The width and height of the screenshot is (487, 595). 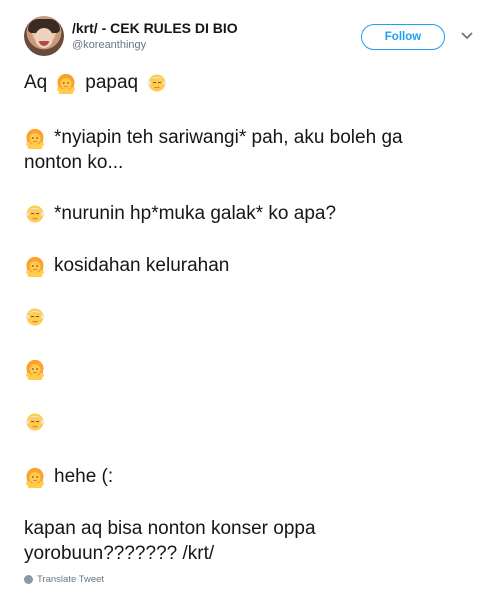 I want to click on user-handle: @koreanthingy, so click(x=109, y=45).